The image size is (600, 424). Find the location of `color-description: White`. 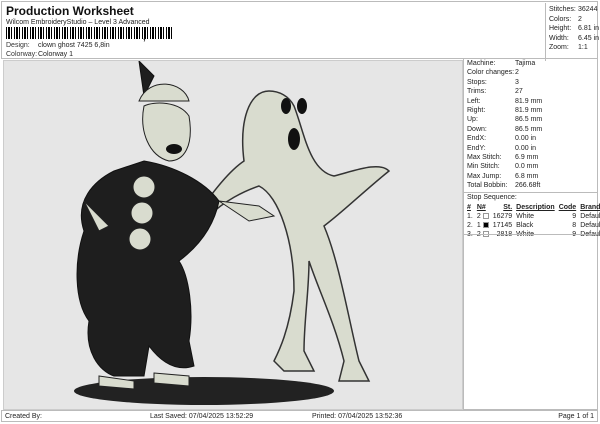

color-description: White is located at coordinates (525, 216).